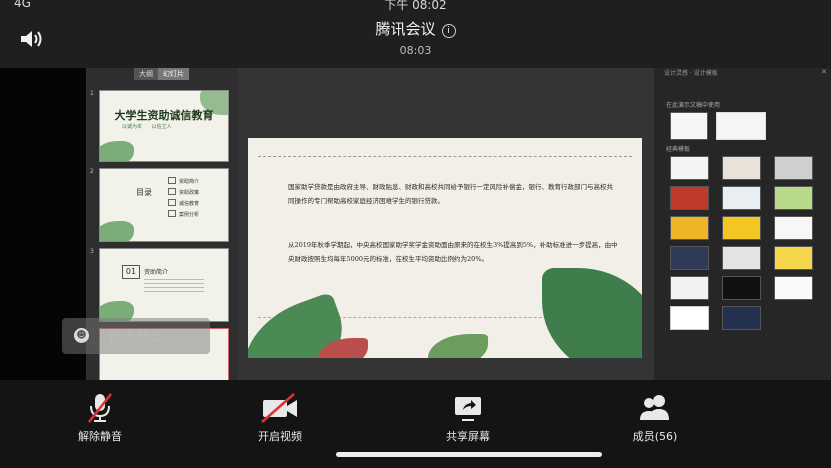 The image size is (831, 468). I want to click on slide2-list: 资助简介 资助政策 诚信教育 案例分析, so click(183, 199).